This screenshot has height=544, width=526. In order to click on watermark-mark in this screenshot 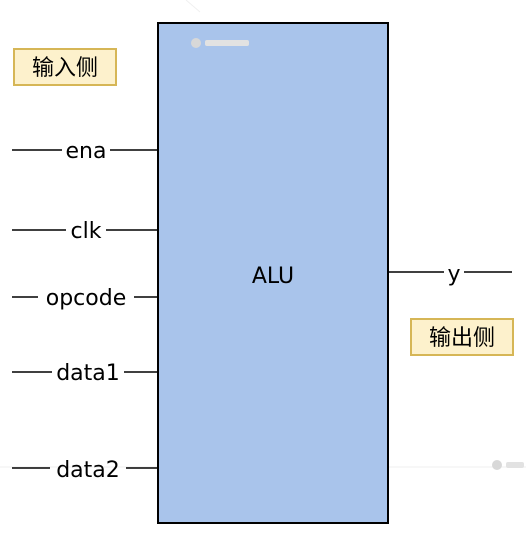, I will do `click(227, 43)`.